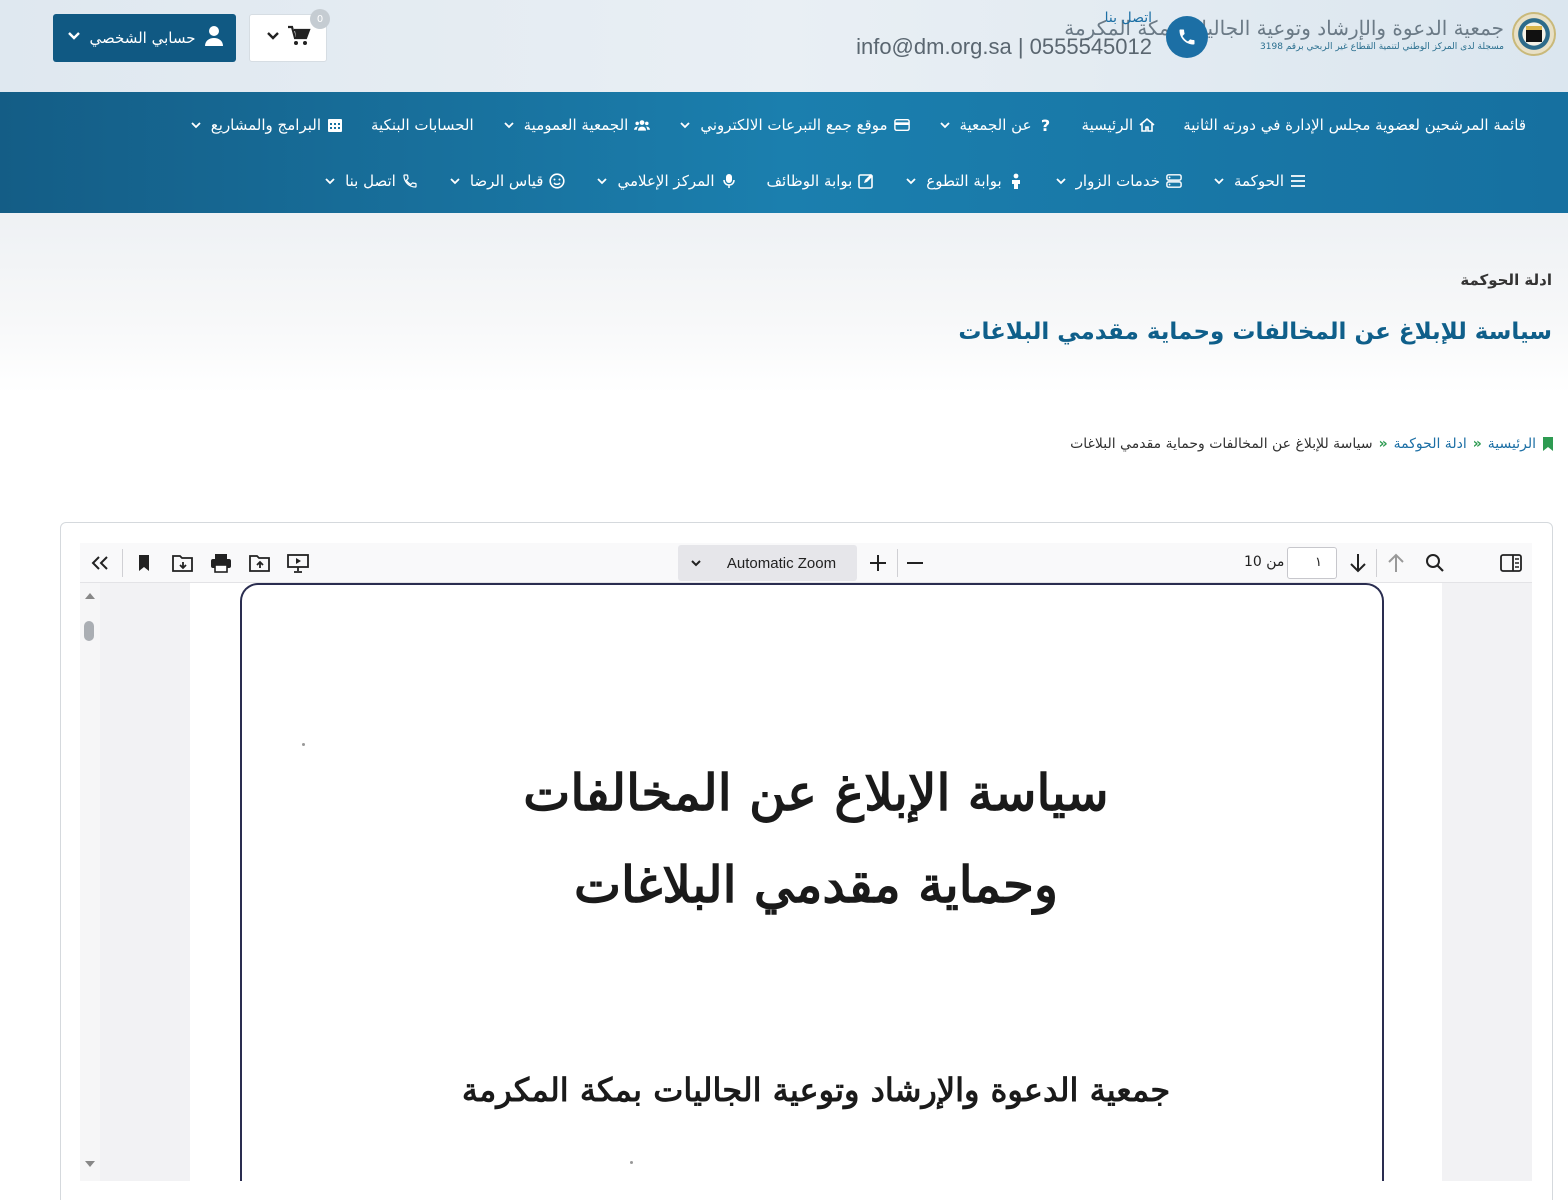 Image resolution: width=1568 pixels, height=1200 pixels. What do you see at coordinates (1430, 444) in the screenshot?
I see `breadcrumb-section-link: ادلة الحوكمة` at bounding box center [1430, 444].